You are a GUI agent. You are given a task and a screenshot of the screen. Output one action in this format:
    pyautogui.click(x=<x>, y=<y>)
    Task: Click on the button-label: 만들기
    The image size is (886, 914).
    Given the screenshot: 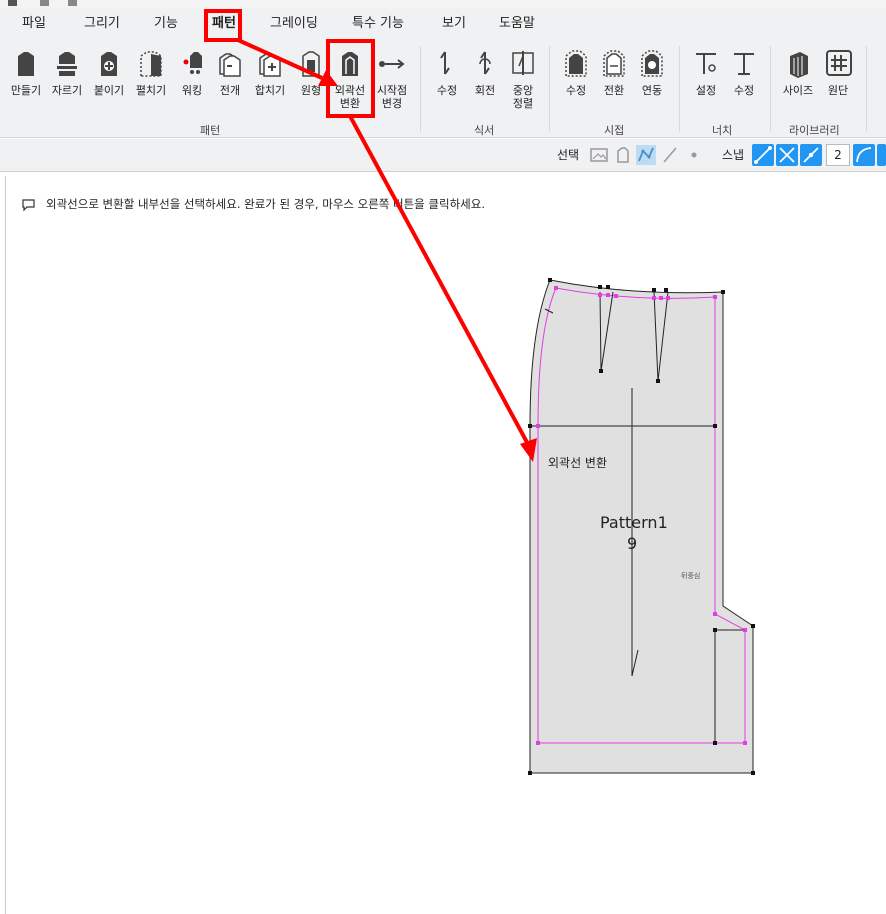 What is the action you would take?
    pyautogui.click(x=26, y=90)
    